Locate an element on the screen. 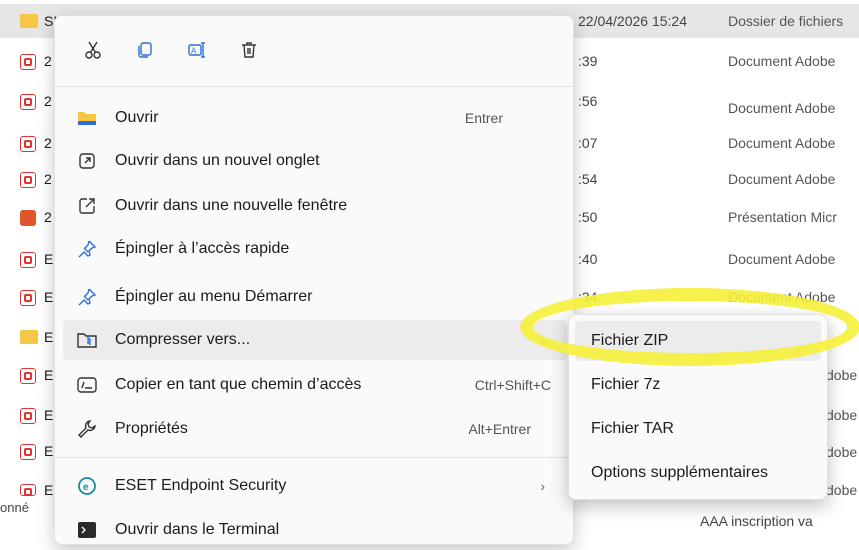 This screenshot has height=550, width=859. svg-text: e is located at coordinates (86, 487).